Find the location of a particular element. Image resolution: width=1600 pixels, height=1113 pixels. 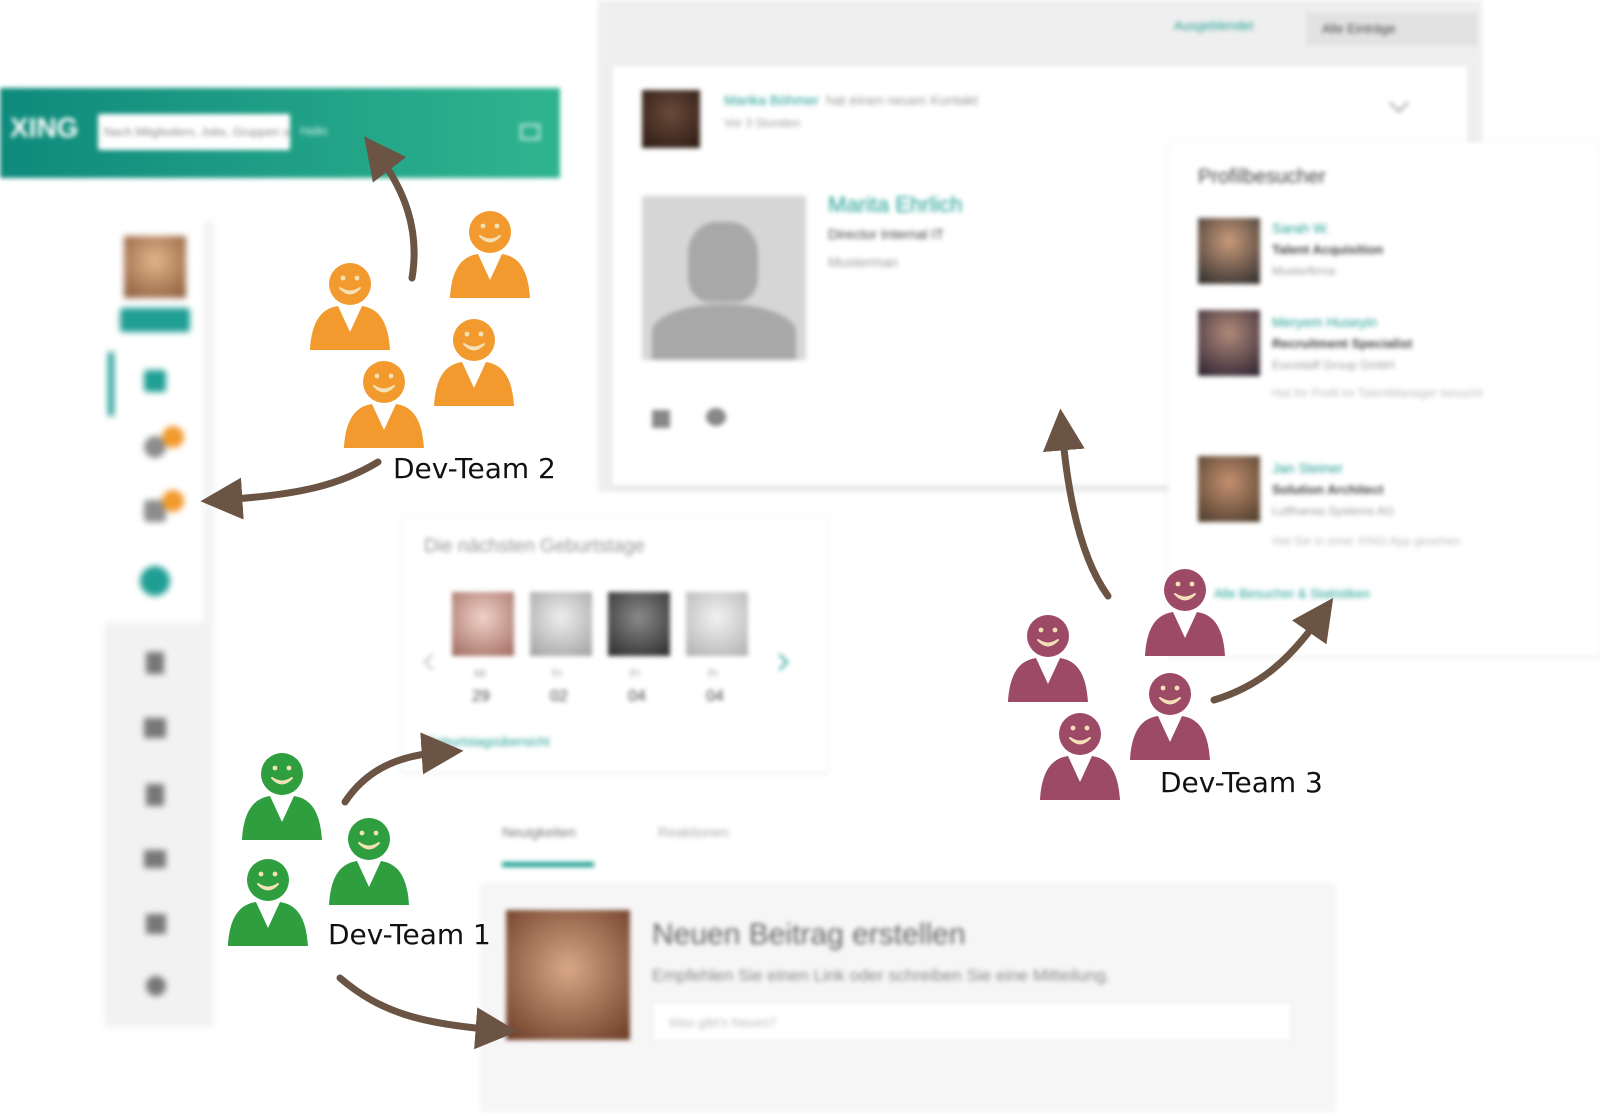

team1-label: Dev-Team 1 is located at coordinates (409, 934).